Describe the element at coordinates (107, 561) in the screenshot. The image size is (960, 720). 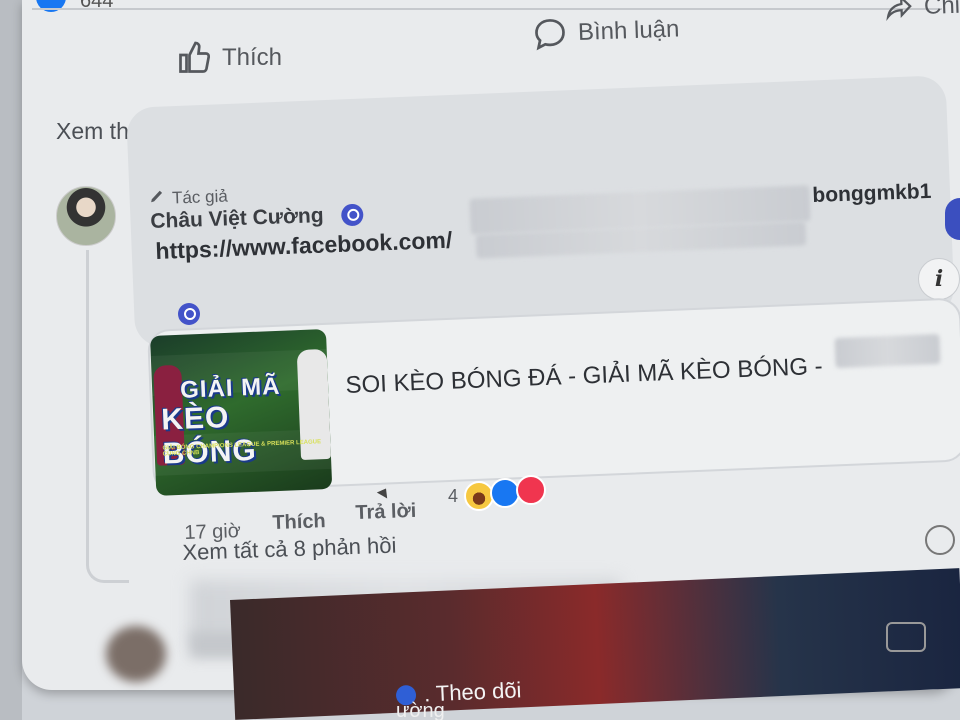
I see `thread-connector` at that location.